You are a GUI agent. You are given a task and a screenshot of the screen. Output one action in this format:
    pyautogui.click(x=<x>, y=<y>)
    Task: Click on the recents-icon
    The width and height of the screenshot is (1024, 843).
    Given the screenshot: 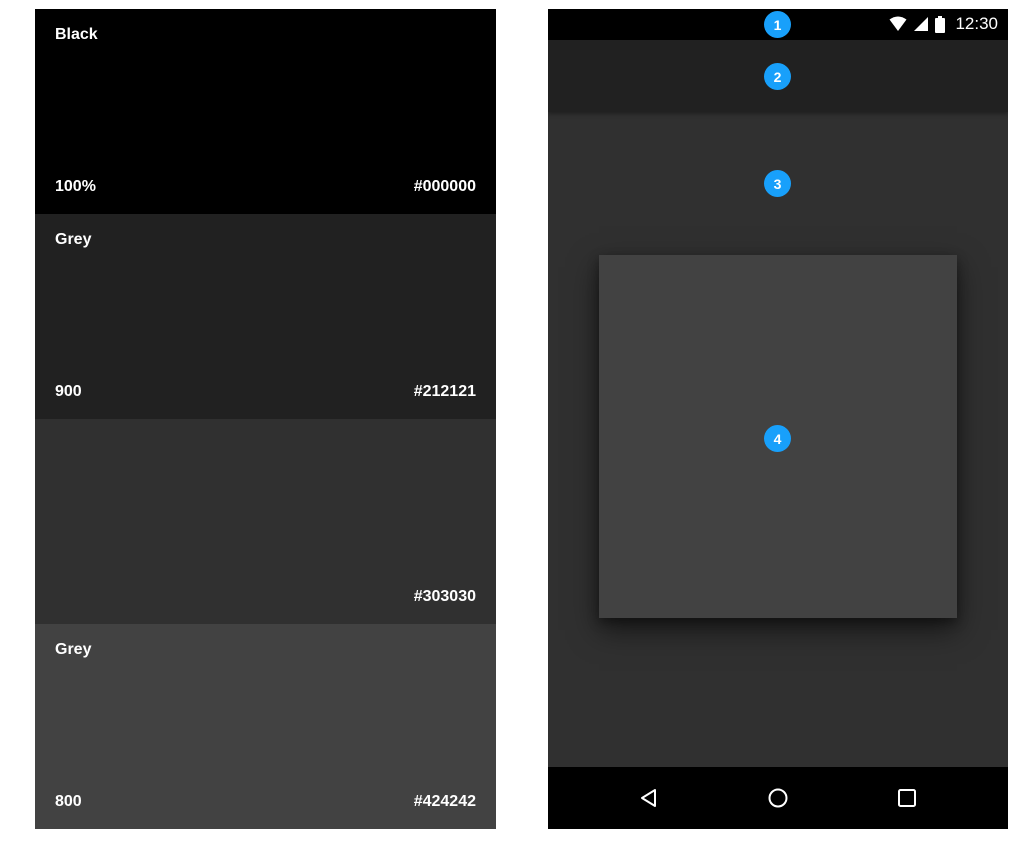 What is the action you would take?
    pyautogui.click(x=907, y=798)
    